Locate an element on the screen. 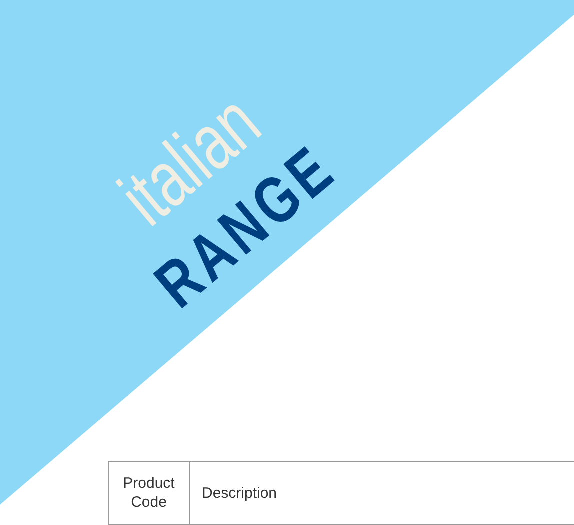 The image size is (574, 525). column-header: Product Code is located at coordinates (149, 493).